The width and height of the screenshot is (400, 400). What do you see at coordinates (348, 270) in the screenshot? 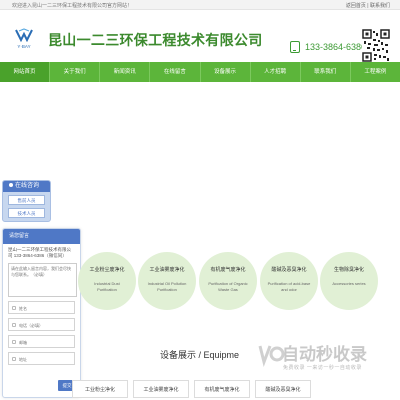
I see `service-title: 生物除臭净化` at bounding box center [348, 270].